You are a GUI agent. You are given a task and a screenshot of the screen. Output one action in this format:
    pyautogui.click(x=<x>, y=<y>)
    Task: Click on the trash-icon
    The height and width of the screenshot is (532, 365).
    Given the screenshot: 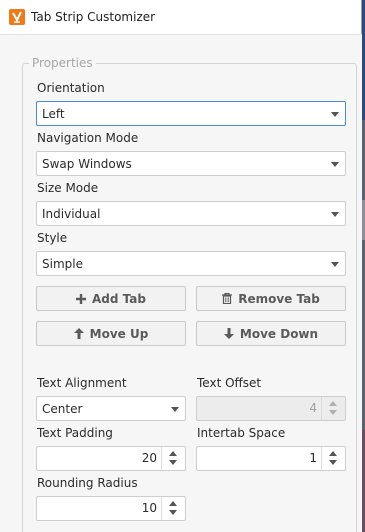 What is the action you would take?
    pyautogui.click(x=227, y=298)
    